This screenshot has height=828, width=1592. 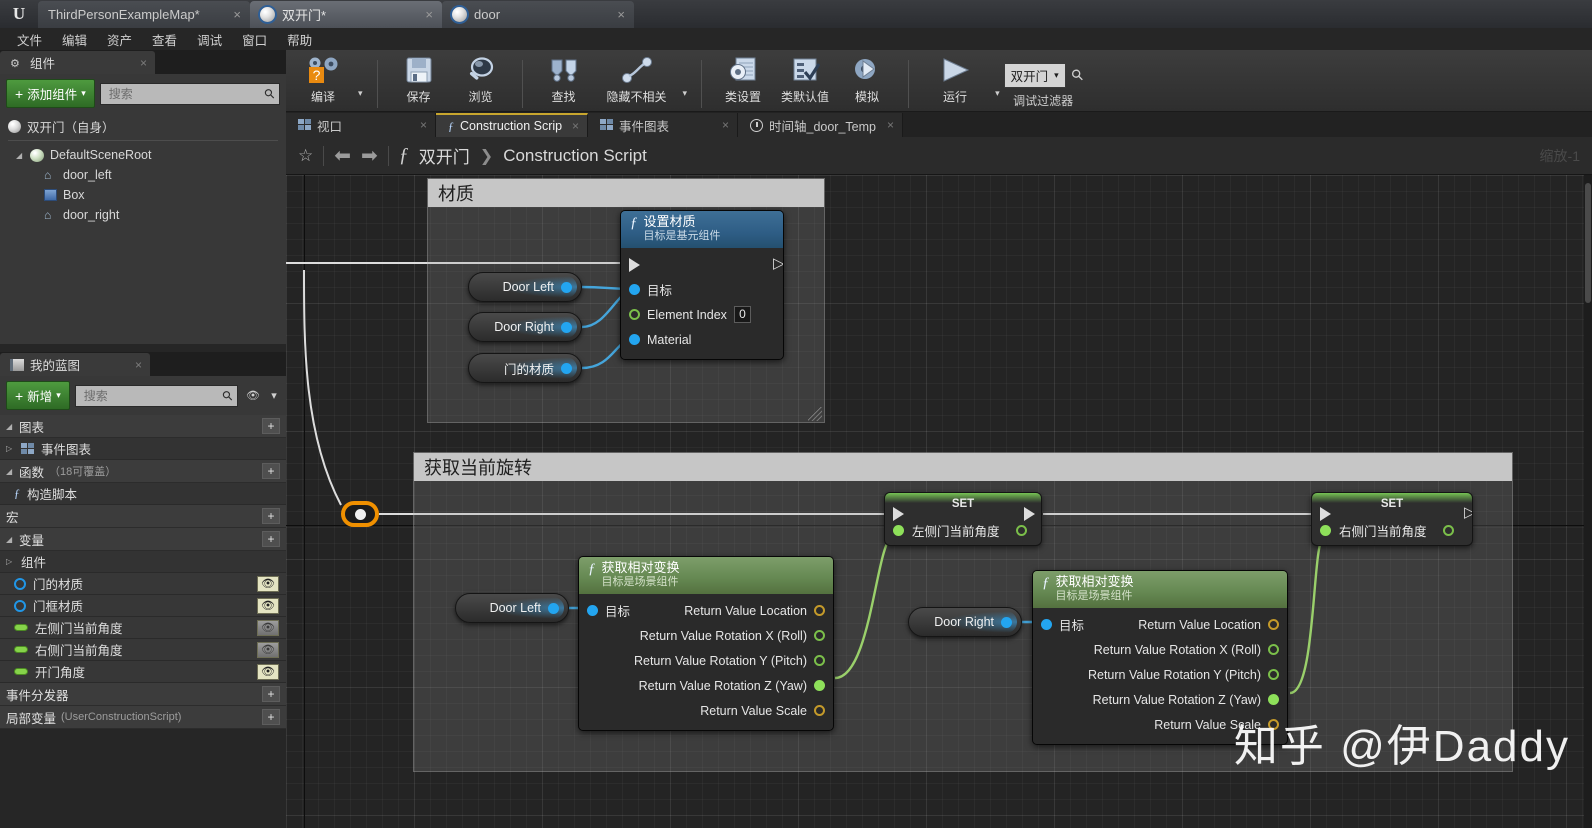 What do you see at coordinates (75, 364) in the screenshot?
I see `tab-my-blueprint: 我的蓝图 ×` at bounding box center [75, 364].